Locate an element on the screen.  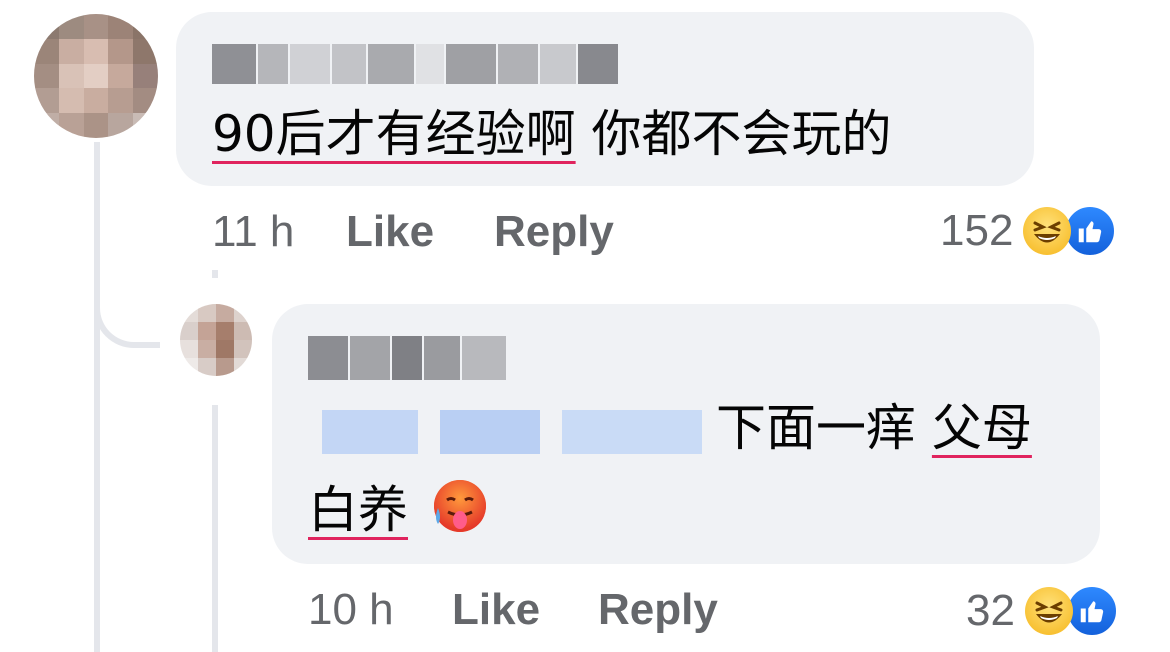
comment-text-1: 90后才有经验啊 你都不会玩的 is located at coordinates (552, 134).